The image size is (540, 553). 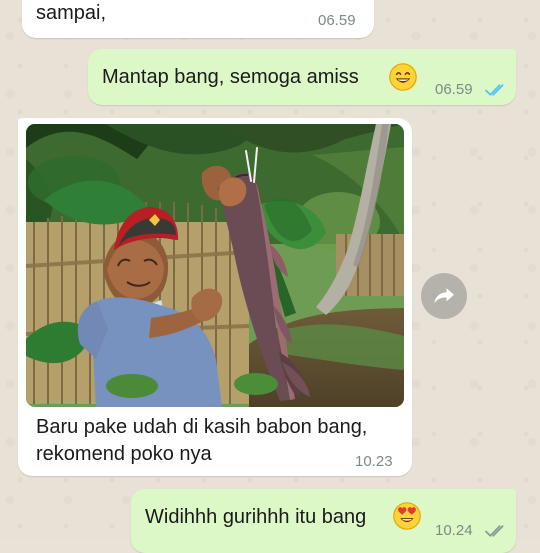 I want to click on message-text: sampai,, so click(x=71, y=13).